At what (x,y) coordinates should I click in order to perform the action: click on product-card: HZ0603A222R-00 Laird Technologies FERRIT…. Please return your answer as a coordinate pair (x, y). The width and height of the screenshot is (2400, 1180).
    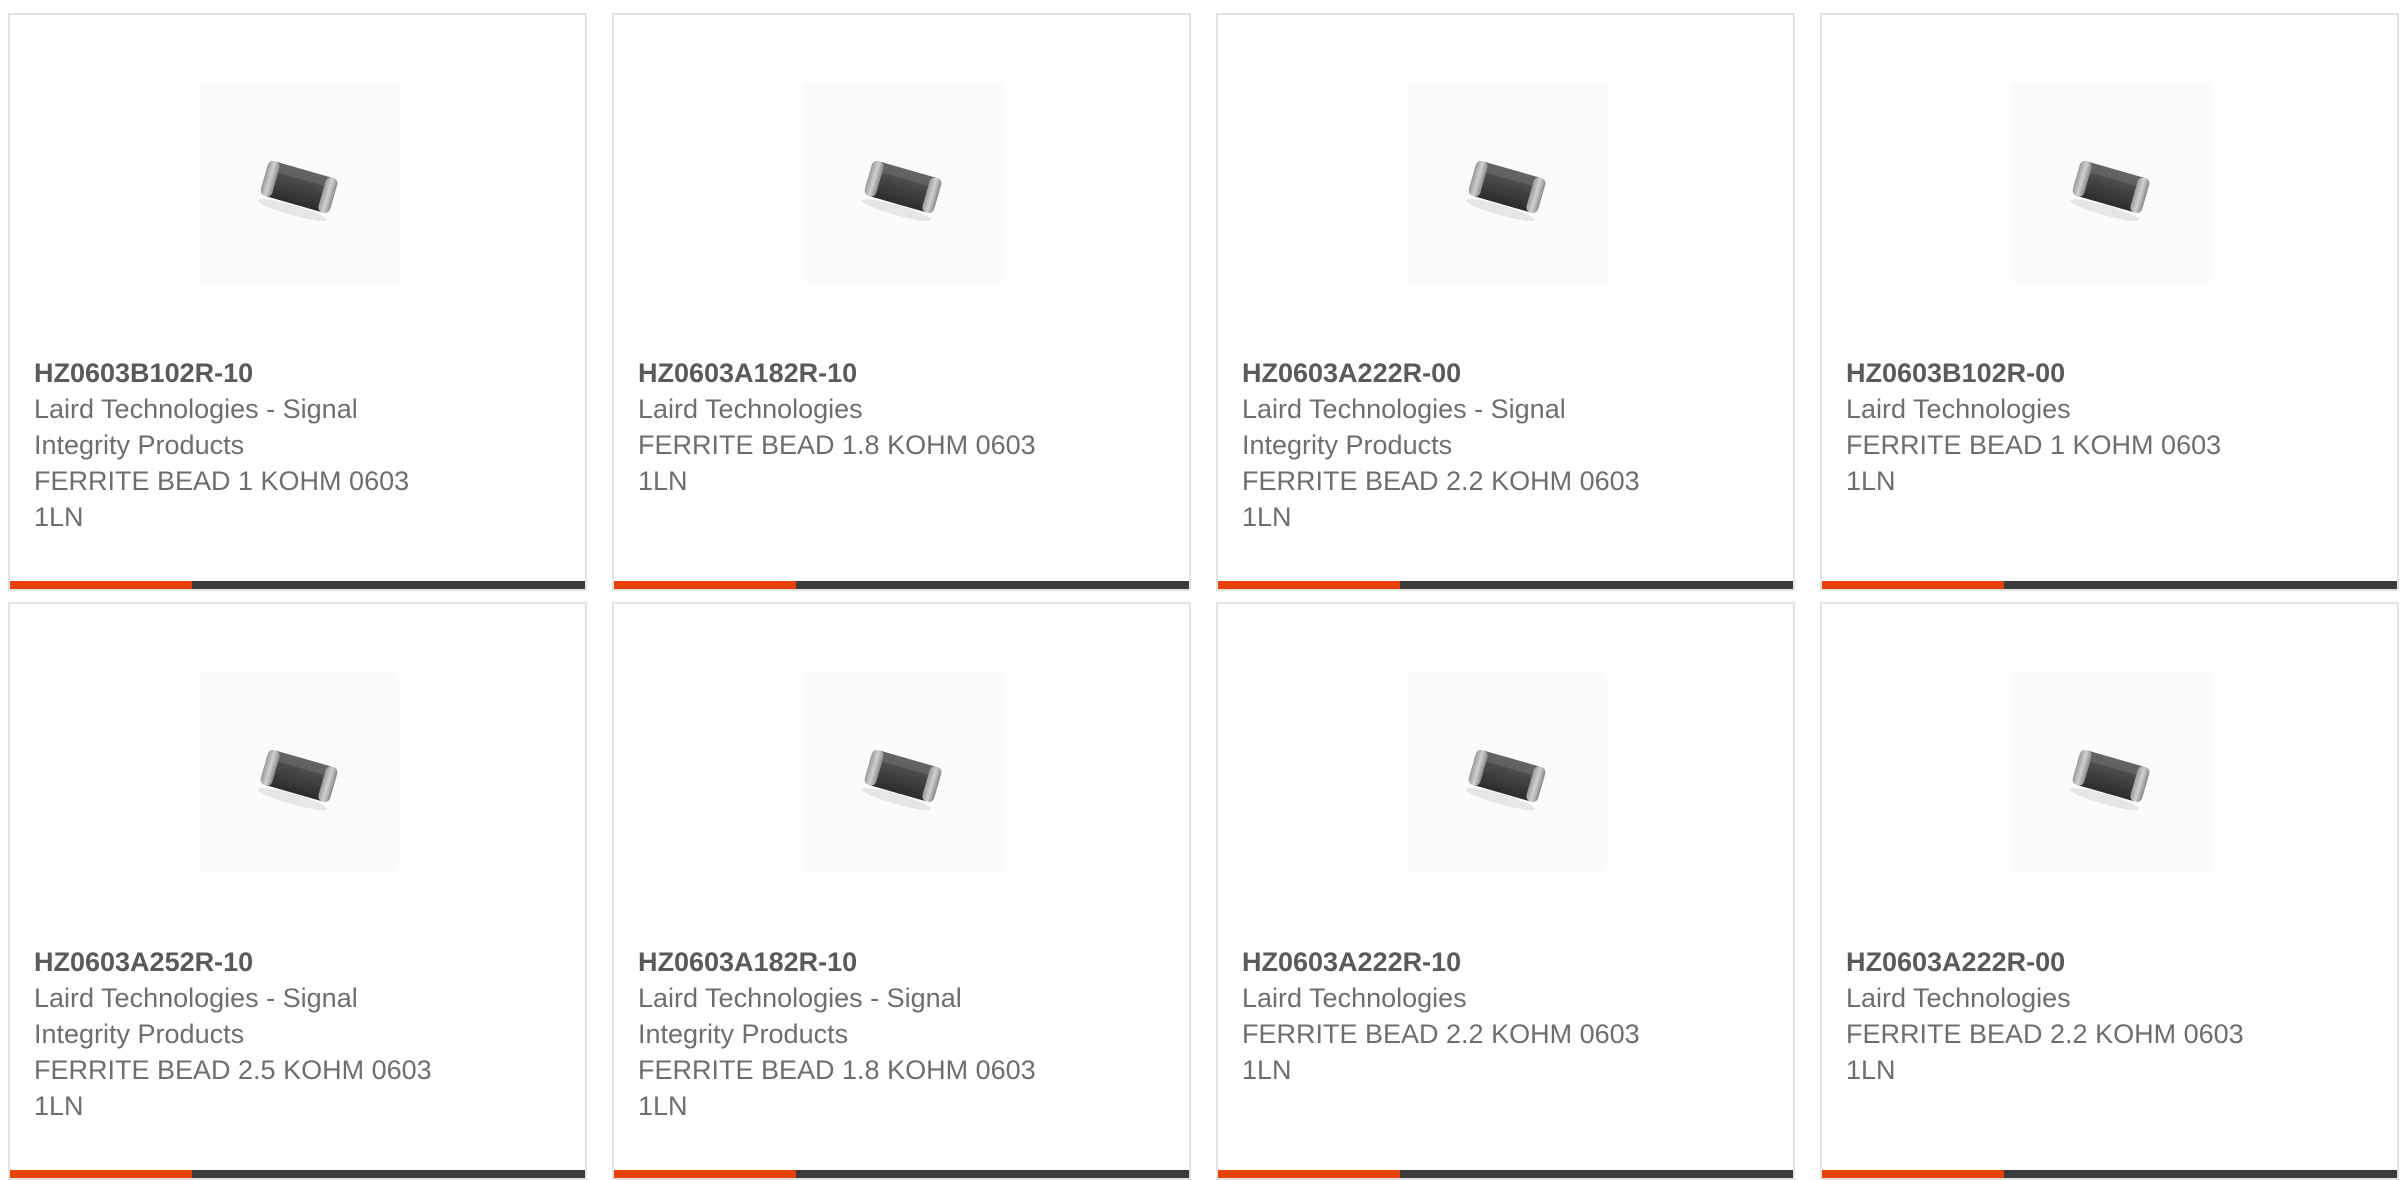
    Looking at the image, I should click on (2109, 891).